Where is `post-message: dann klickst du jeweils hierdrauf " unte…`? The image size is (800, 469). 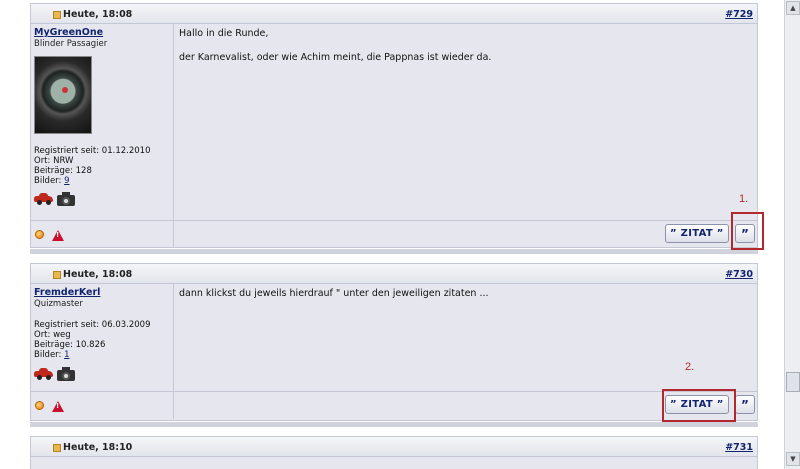 post-message: dann klickst du jeweils hierdrauf " unte… is located at coordinates (334, 293).